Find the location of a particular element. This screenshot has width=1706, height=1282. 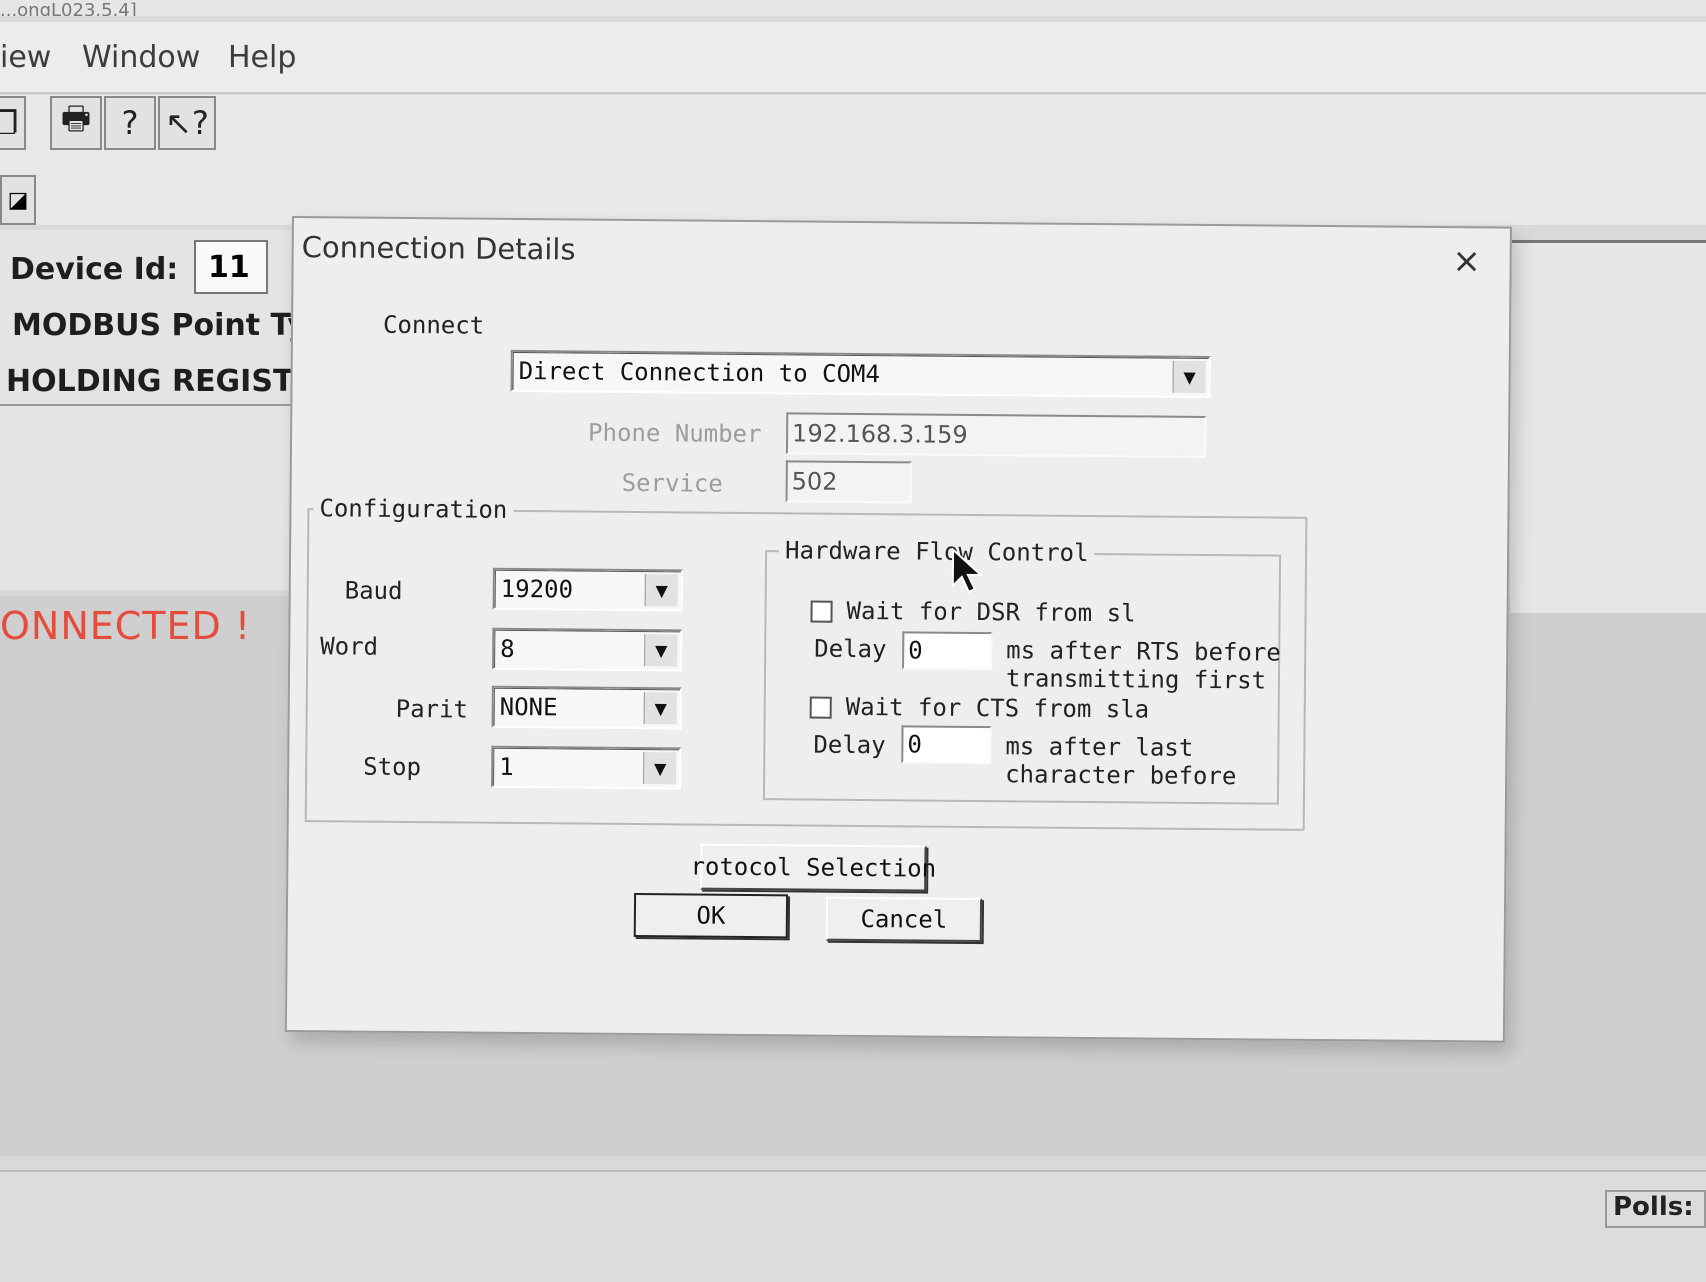

parity-value: NONE is located at coordinates (528, 707).